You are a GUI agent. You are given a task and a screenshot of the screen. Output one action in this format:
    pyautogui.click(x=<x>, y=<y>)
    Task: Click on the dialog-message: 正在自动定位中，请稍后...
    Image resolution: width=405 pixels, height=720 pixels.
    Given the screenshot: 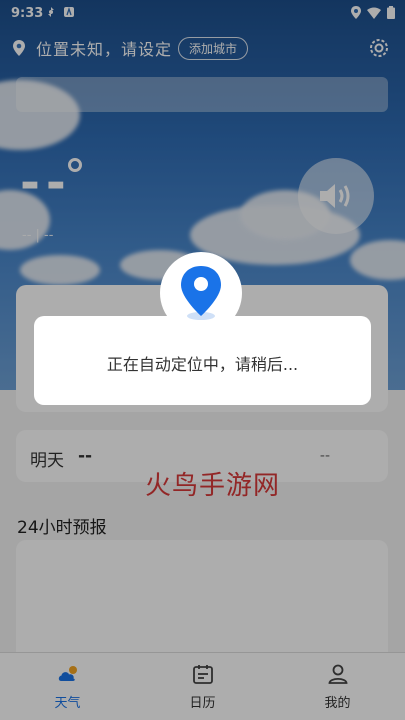 What is the action you would take?
    pyautogui.click(x=202, y=364)
    